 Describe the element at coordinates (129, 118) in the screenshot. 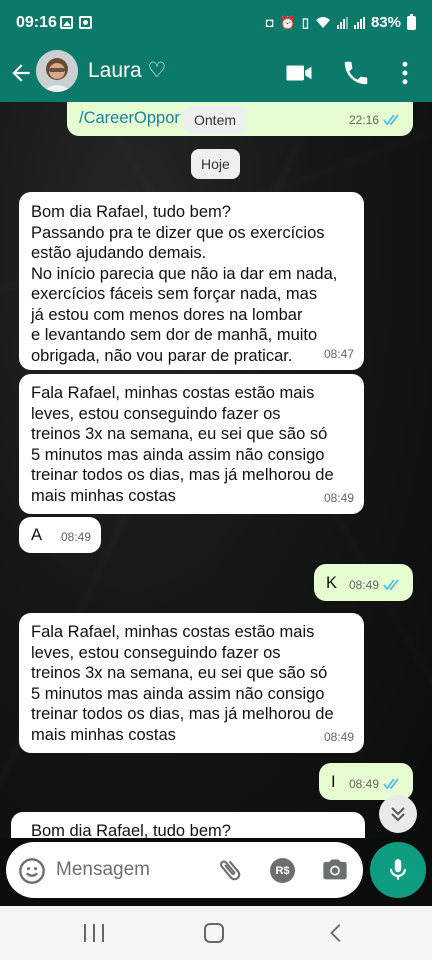

I see `message-link: /CareerOppor` at that location.